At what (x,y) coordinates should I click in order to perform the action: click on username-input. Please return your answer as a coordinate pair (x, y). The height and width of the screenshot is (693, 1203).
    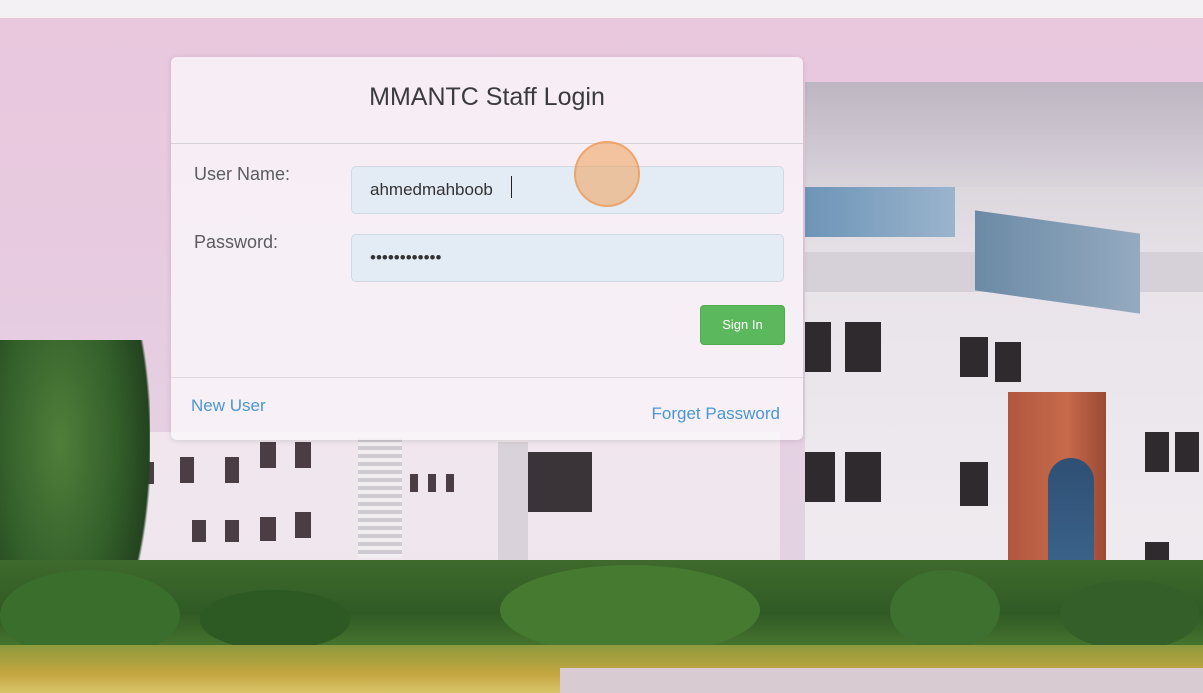
    Looking at the image, I should click on (567, 190).